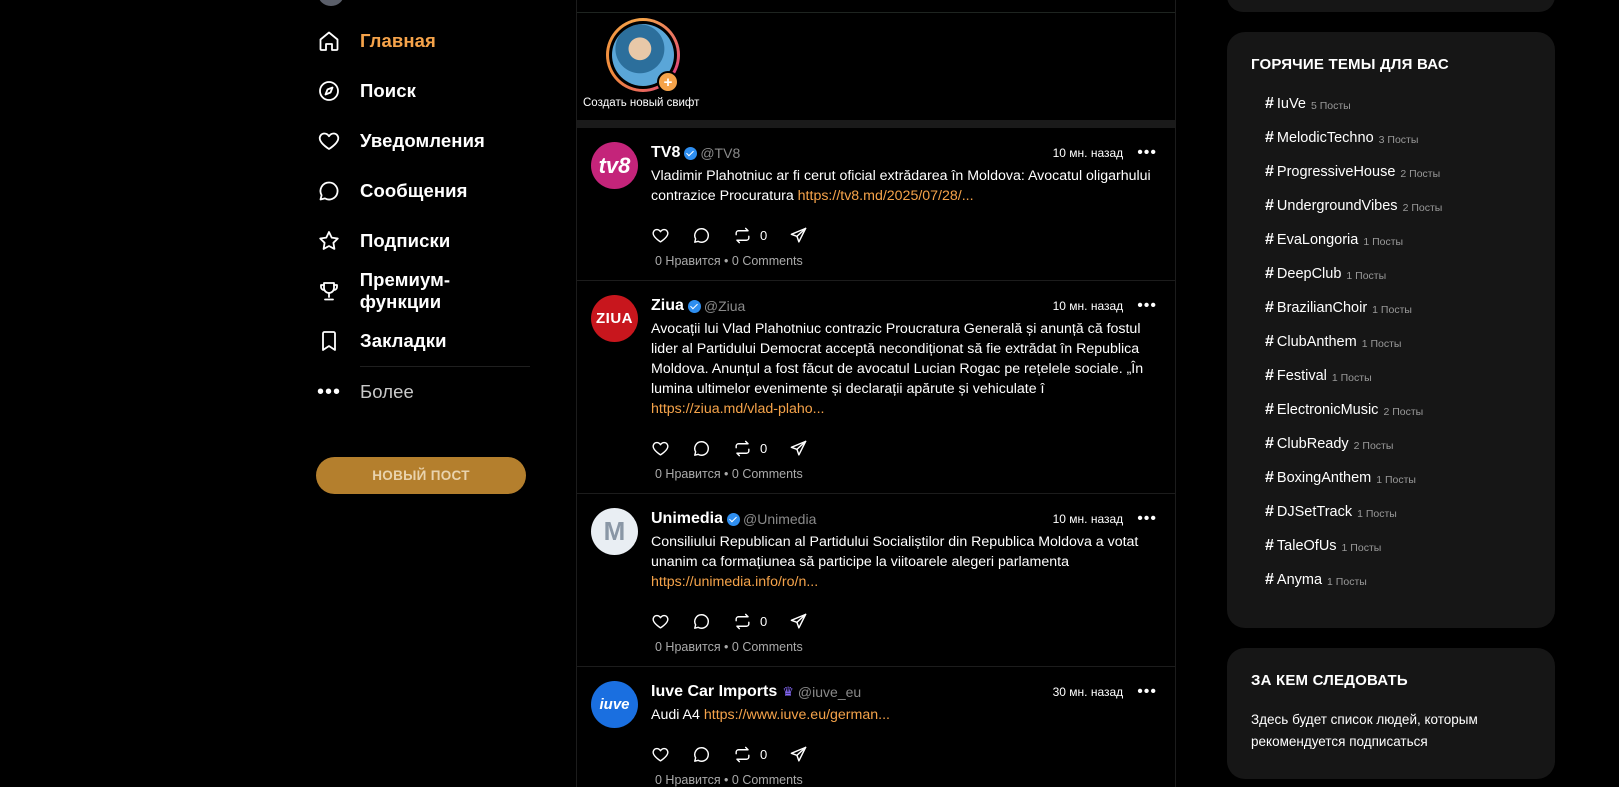 The width and height of the screenshot is (1619, 787). Describe the element at coordinates (1398, 308) in the screenshot. I see `trend-item: # BrazilianChoir 1 Посты` at that location.